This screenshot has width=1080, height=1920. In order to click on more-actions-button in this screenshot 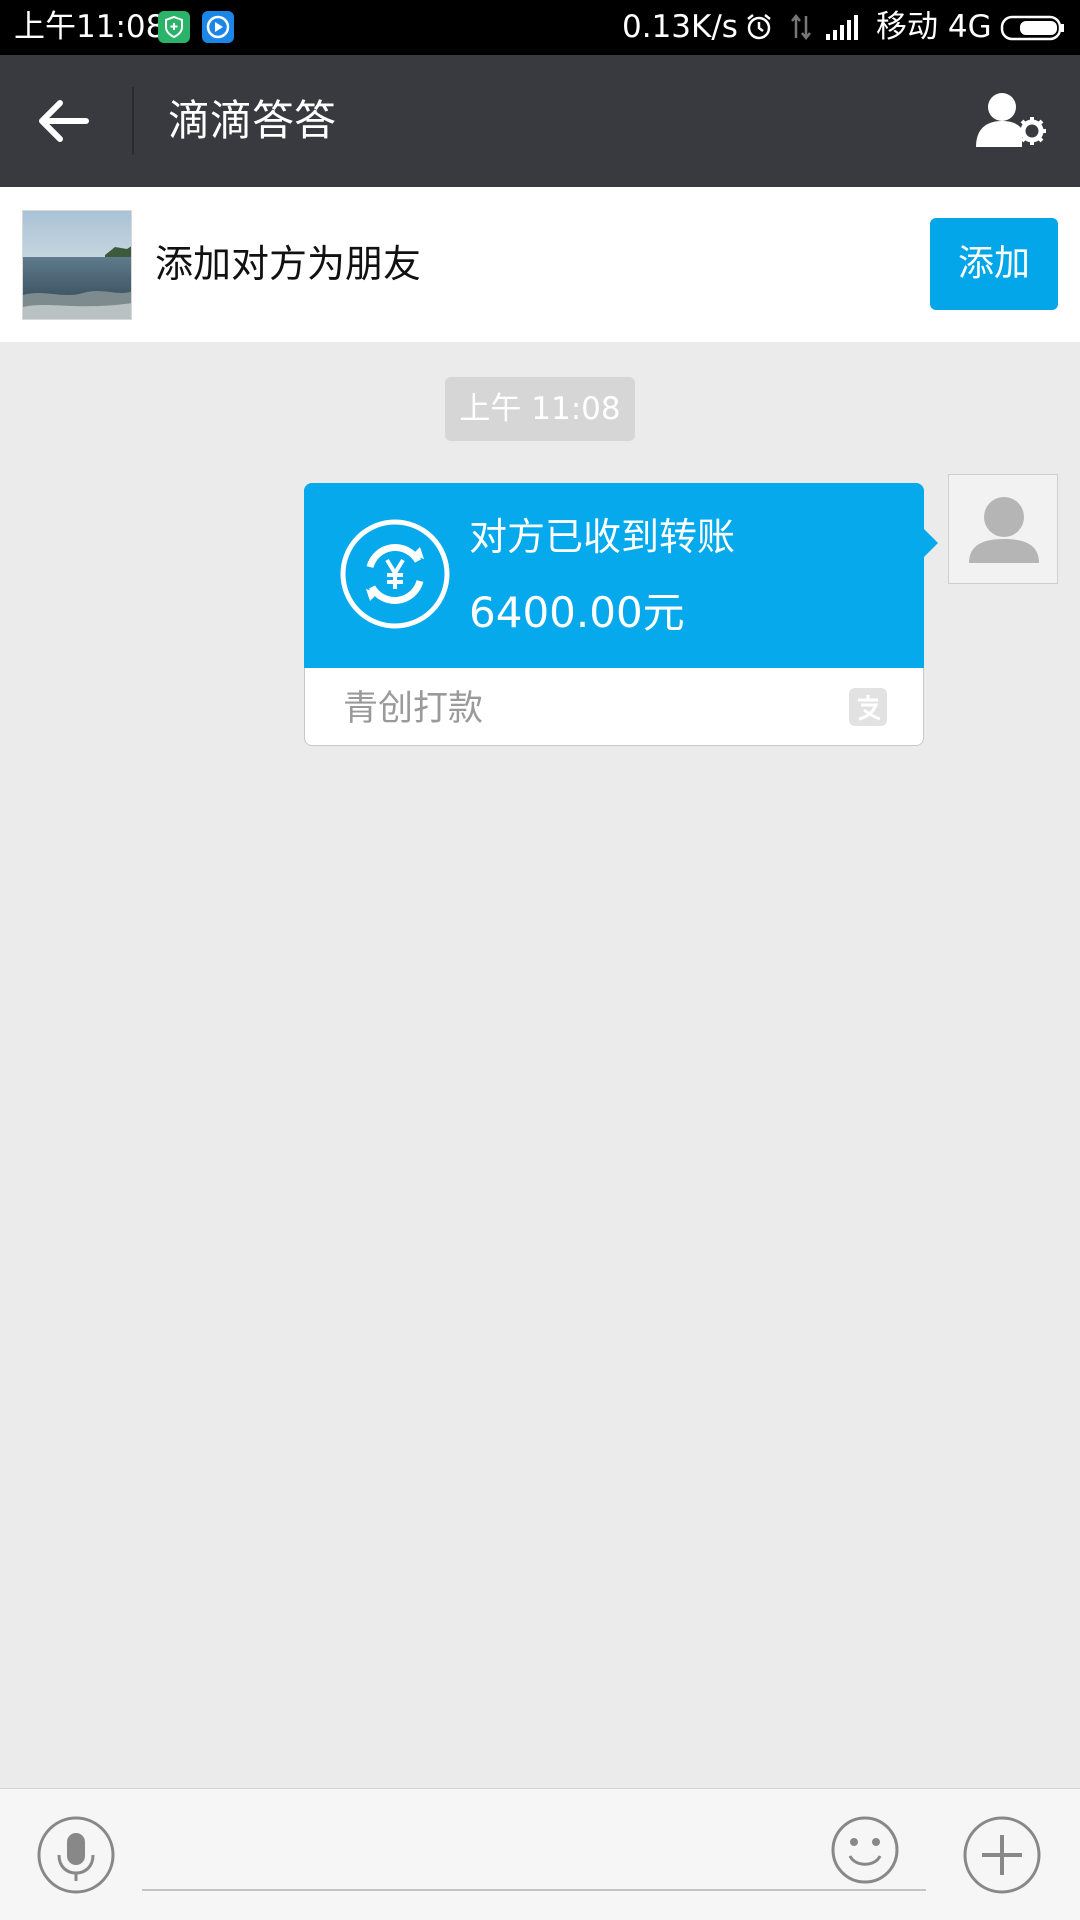, I will do `click(1002, 1855)`.